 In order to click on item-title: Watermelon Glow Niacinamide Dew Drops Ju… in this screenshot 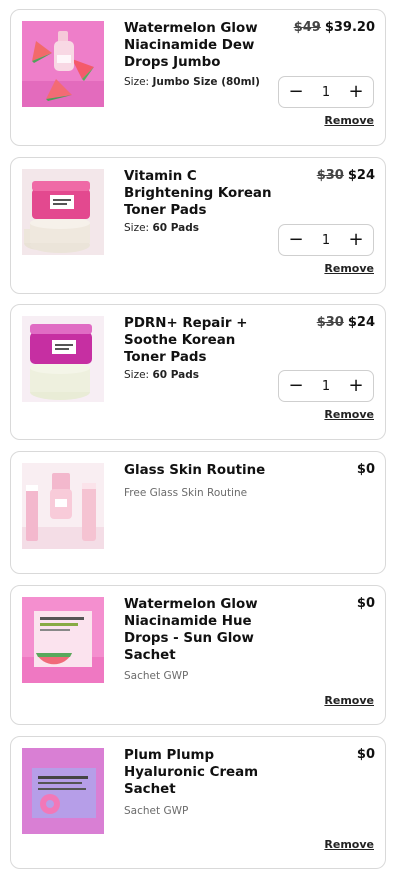, I will do `click(199, 45)`.